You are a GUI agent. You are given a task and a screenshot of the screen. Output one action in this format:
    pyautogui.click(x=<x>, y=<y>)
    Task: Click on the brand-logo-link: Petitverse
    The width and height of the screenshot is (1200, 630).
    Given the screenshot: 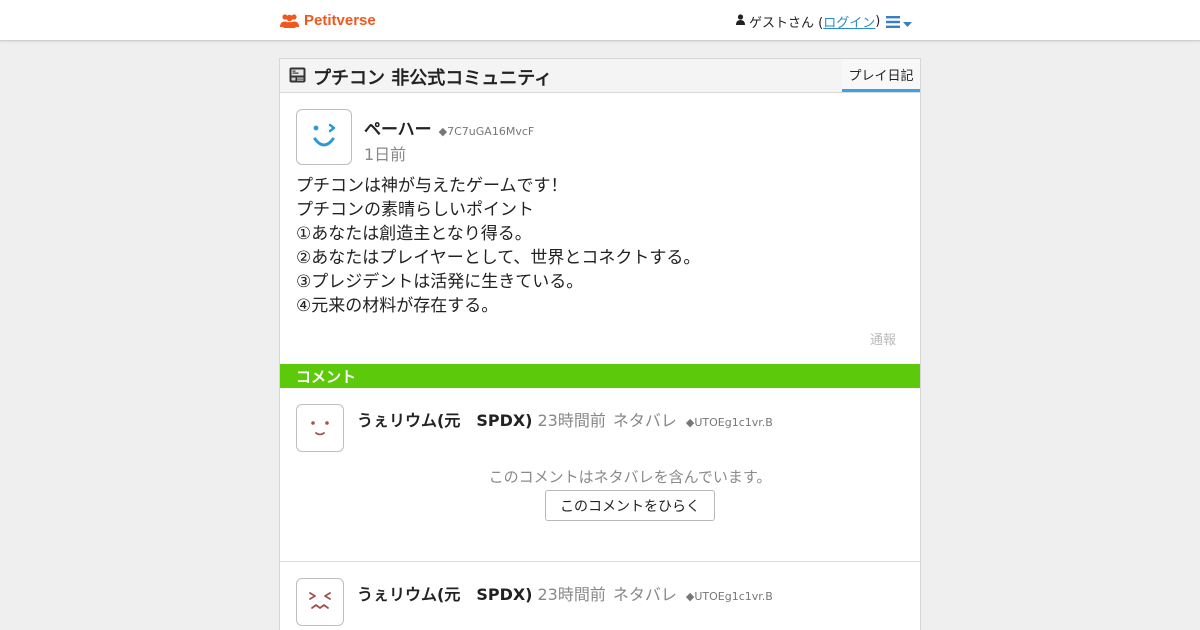 What is the action you would take?
    pyautogui.click(x=328, y=20)
    